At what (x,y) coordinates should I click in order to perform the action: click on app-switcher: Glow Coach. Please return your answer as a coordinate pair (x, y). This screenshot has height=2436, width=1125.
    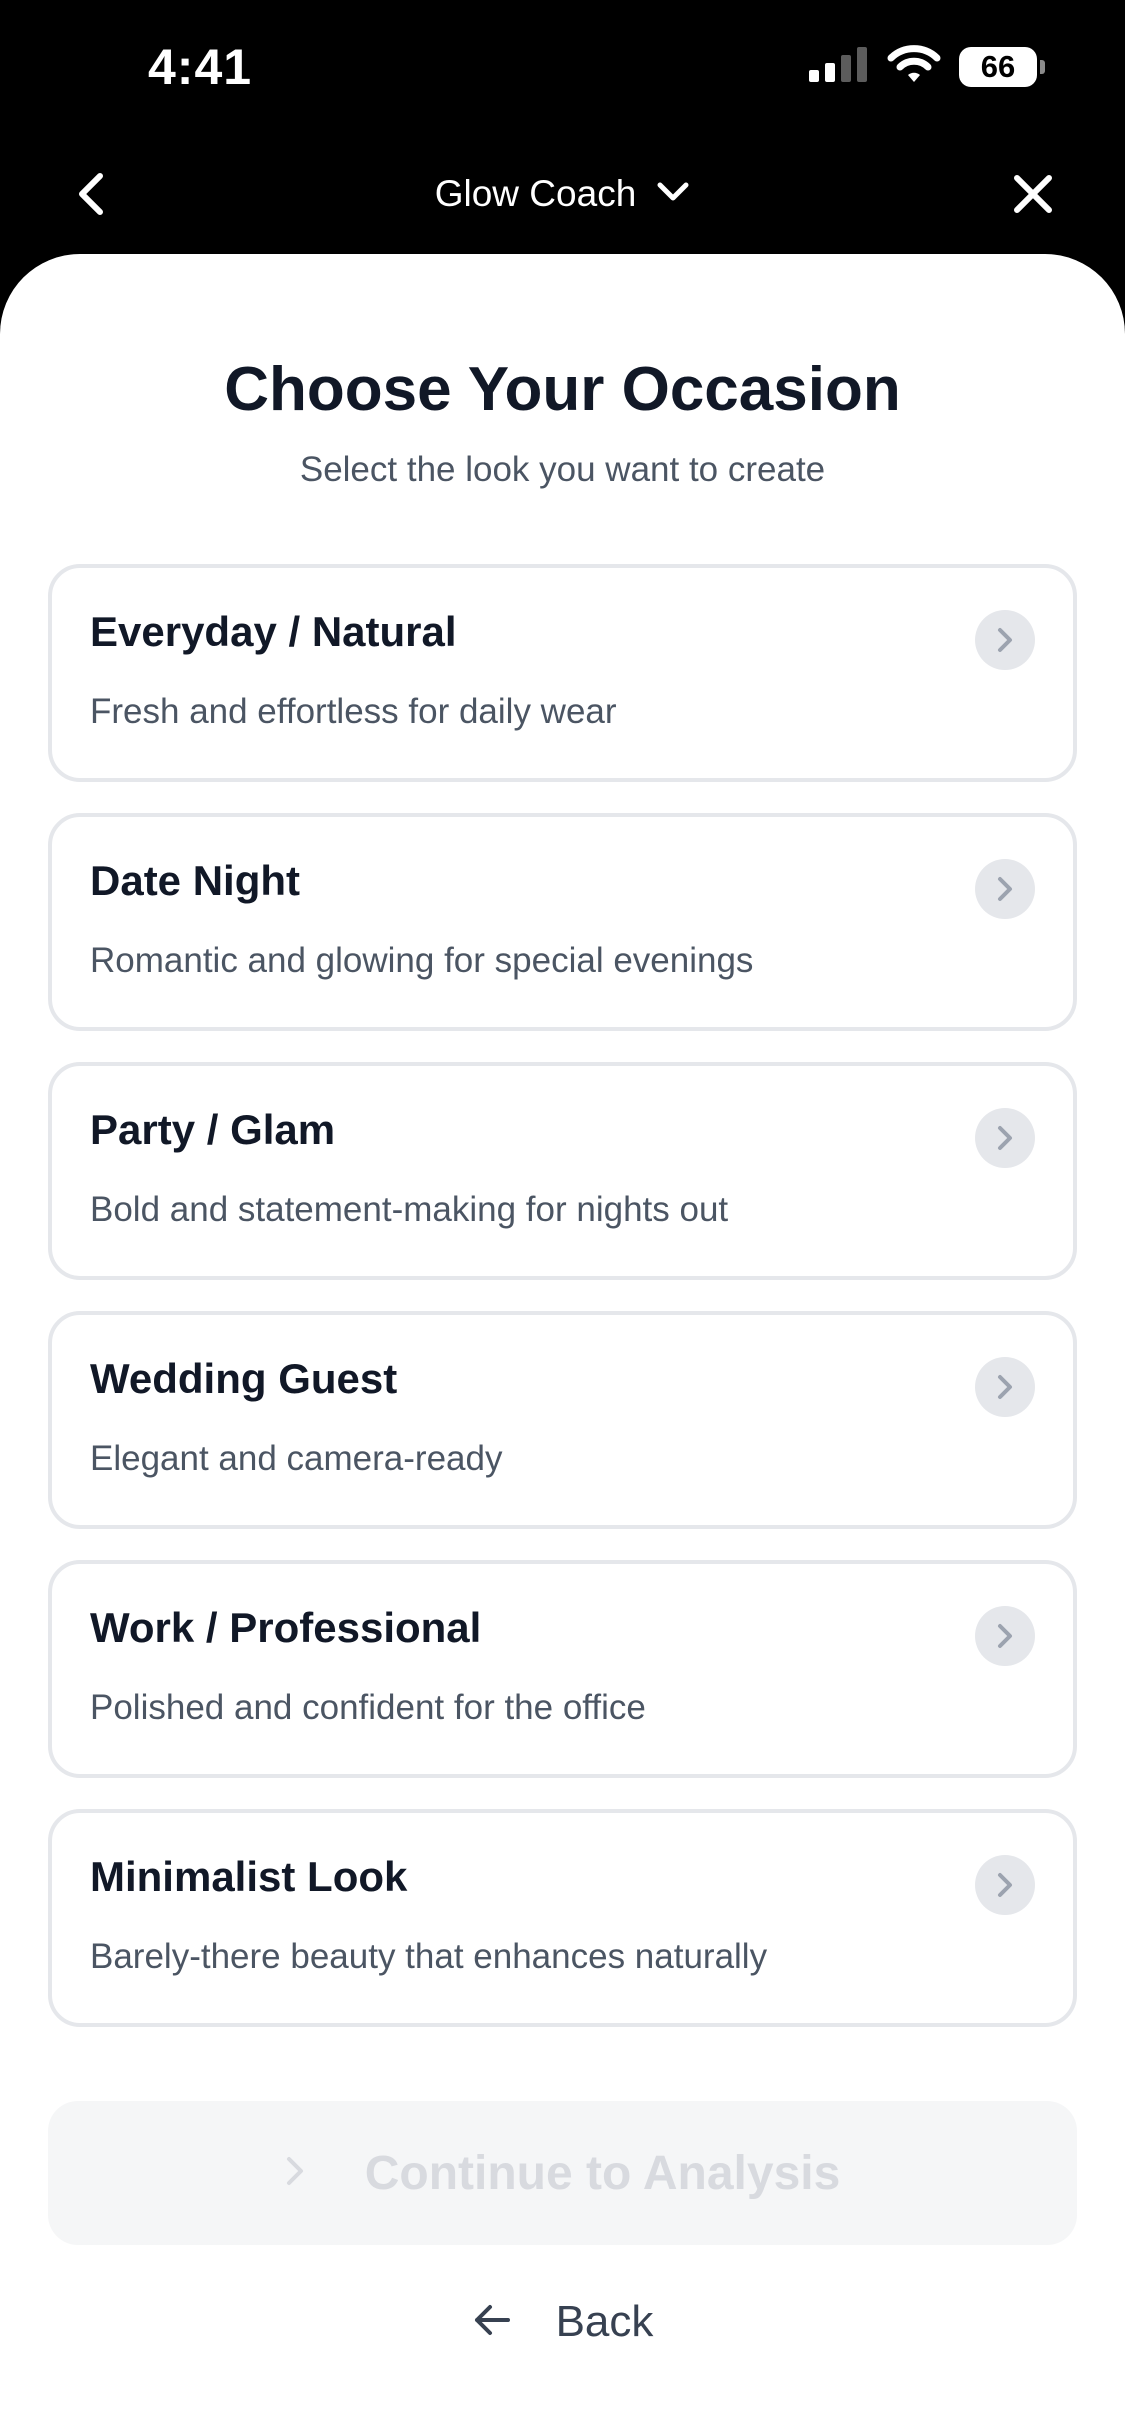
    Looking at the image, I should click on (562, 194).